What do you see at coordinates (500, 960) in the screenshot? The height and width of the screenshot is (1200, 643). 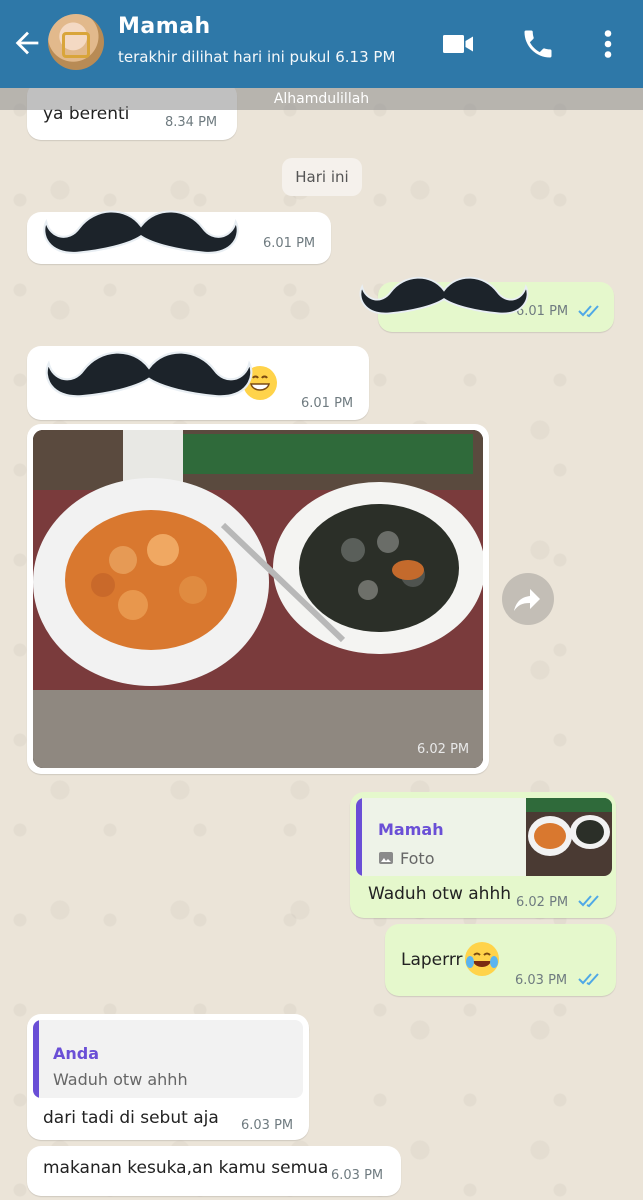 I see `message-bubble-outgoing: Laperrr 6.03 PM` at bounding box center [500, 960].